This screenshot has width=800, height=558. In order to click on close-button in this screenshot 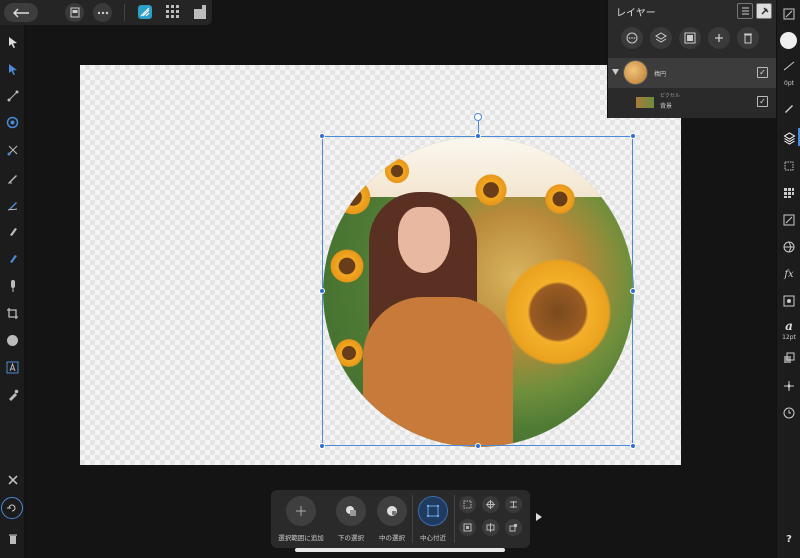, I will do `click(12, 479)`.